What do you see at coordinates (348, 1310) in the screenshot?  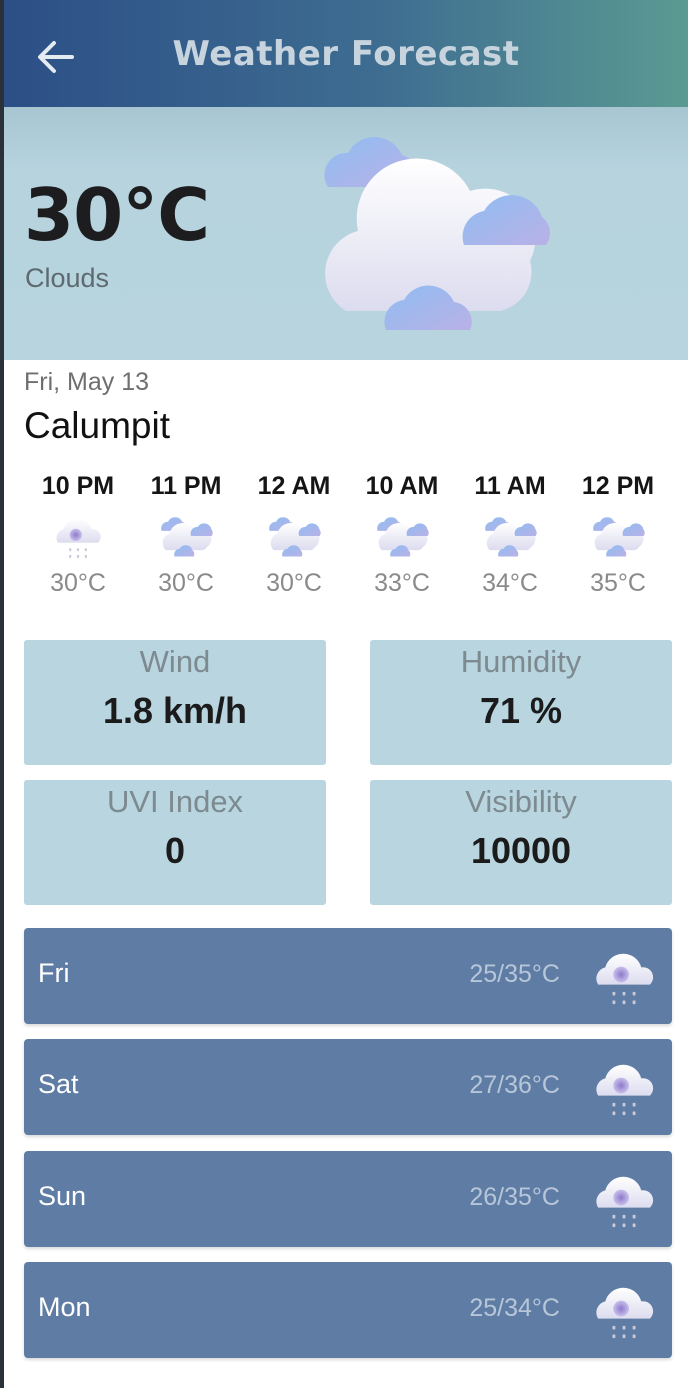 I see `daily-row-mon: Mon 25/34°C` at bounding box center [348, 1310].